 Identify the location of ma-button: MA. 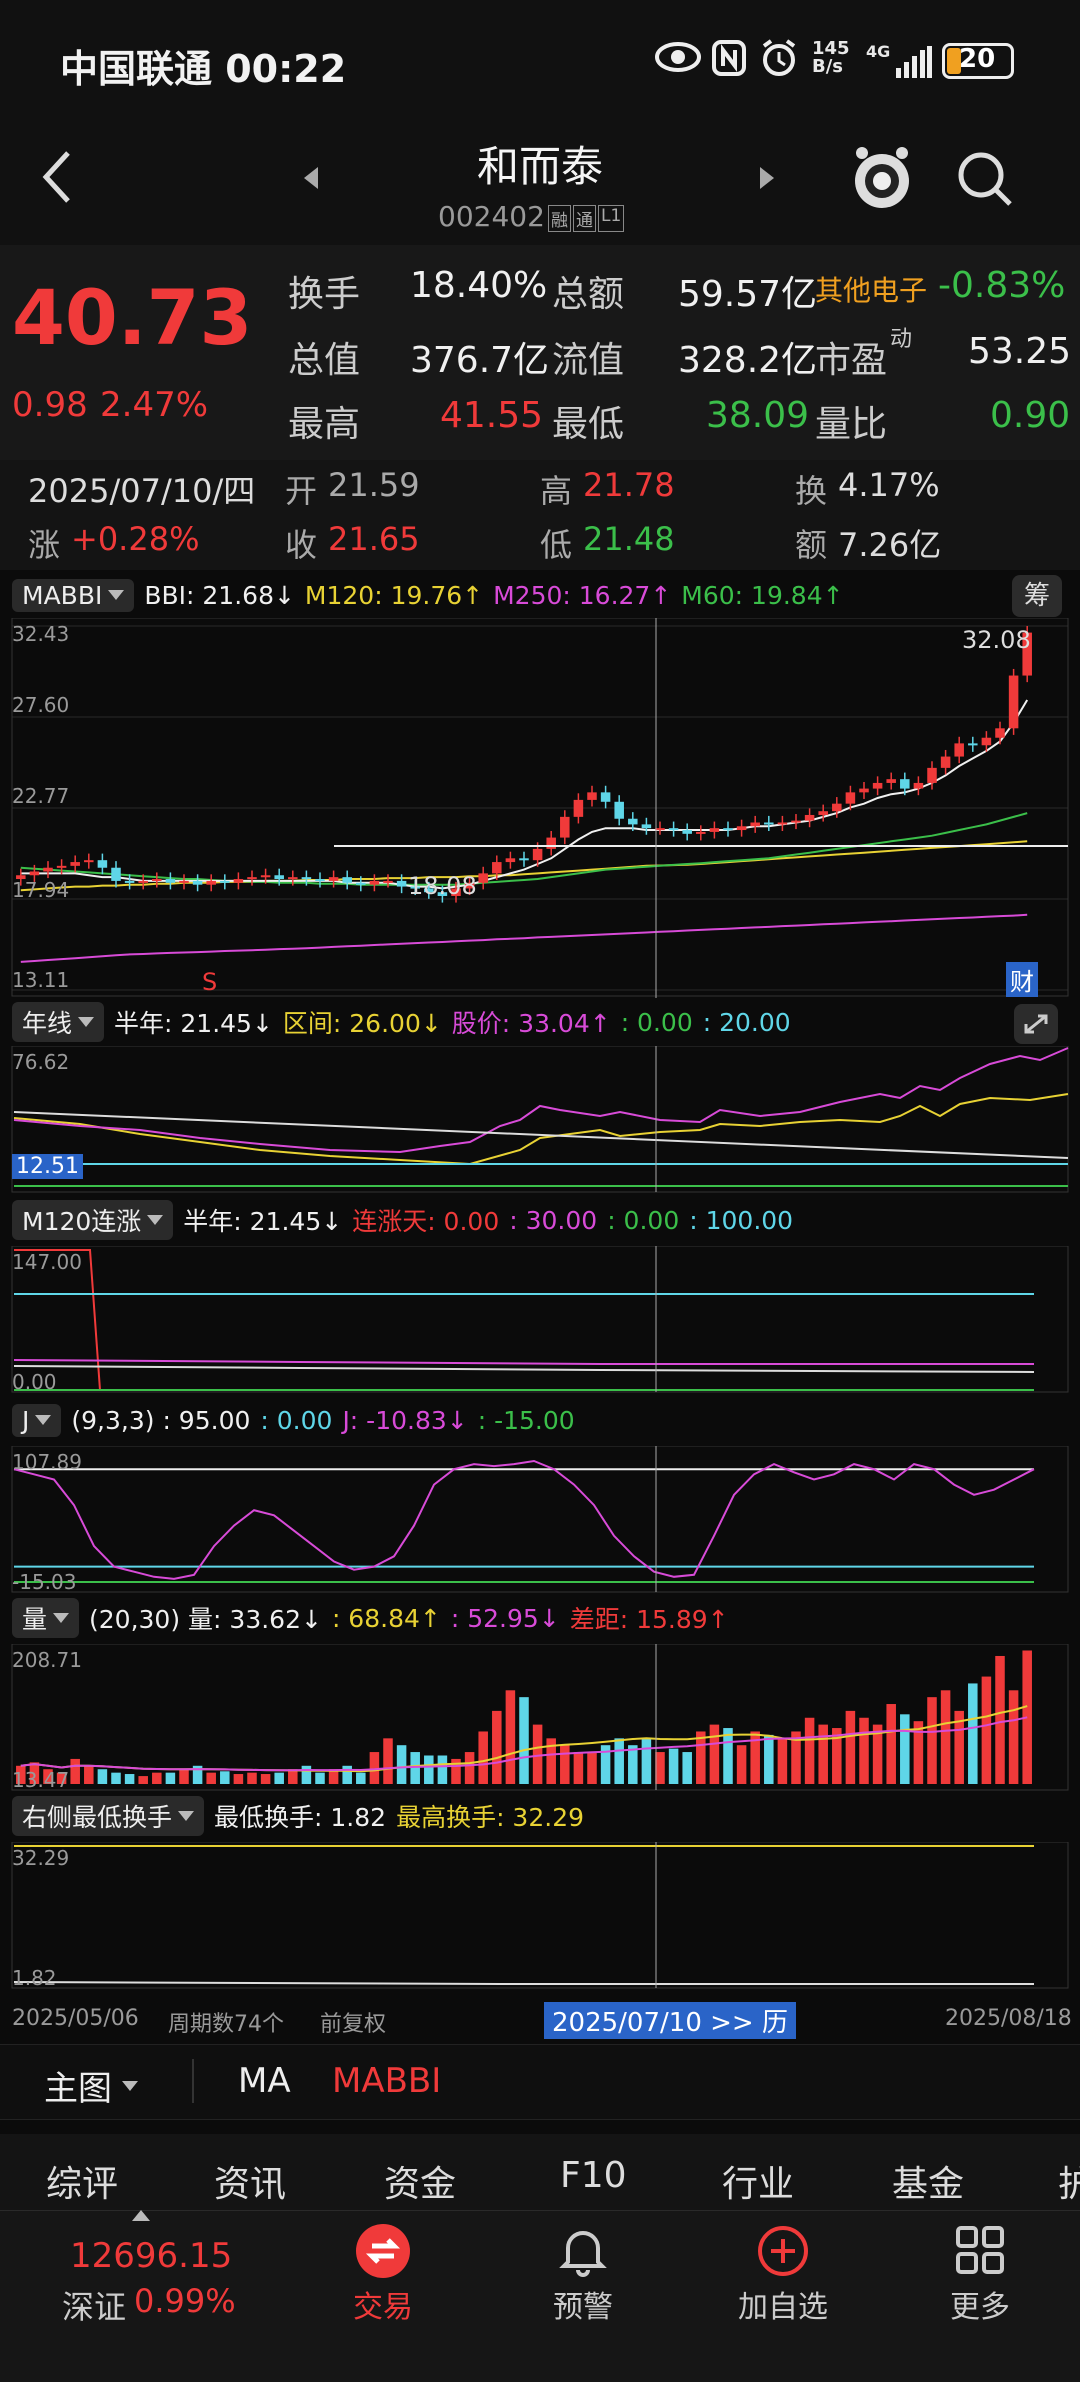
(264, 2081).